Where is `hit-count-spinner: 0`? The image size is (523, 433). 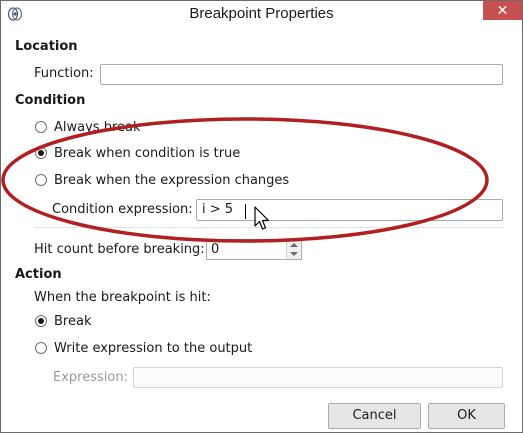
hit-count-spinner: 0 is located at coordinates (254, 249).